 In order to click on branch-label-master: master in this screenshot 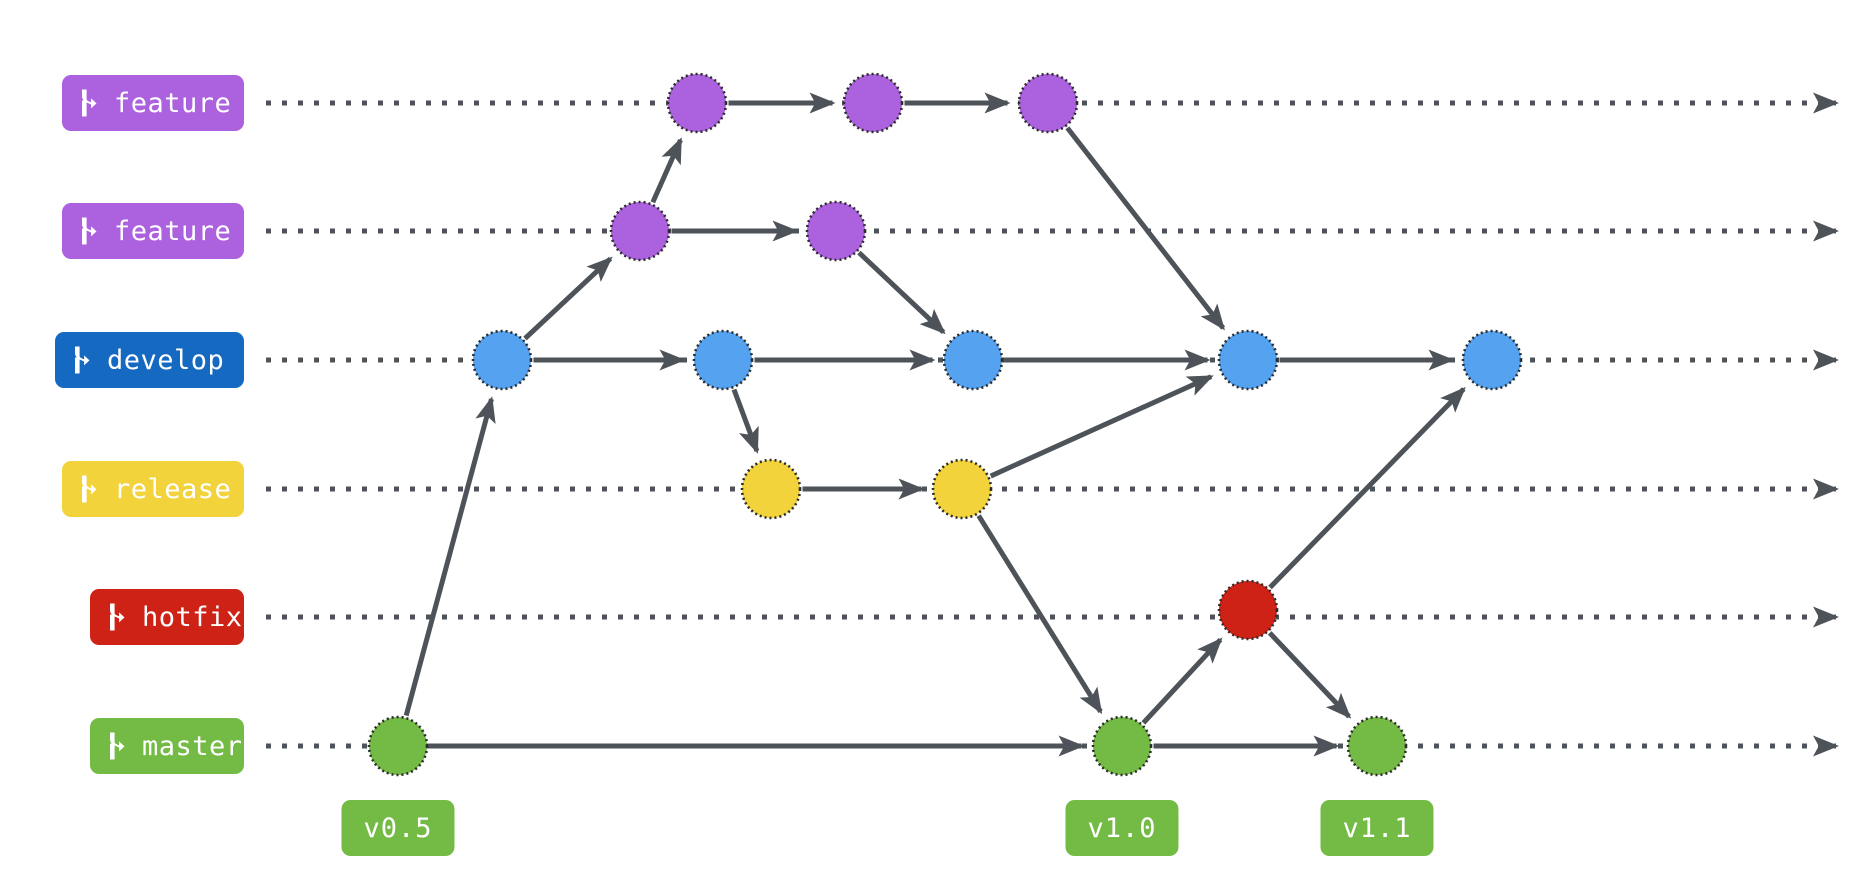, I will do `click(167, 746)`.